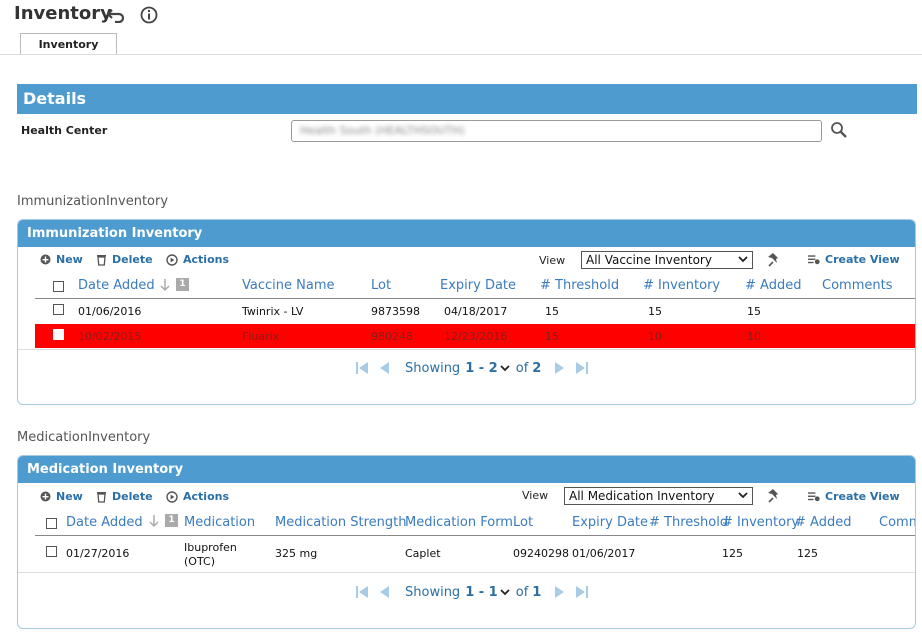  Describe the element at coordinates (472, 368) in the screenshot. I see `pagination: Showing 1 - 2 of 2` at that location.